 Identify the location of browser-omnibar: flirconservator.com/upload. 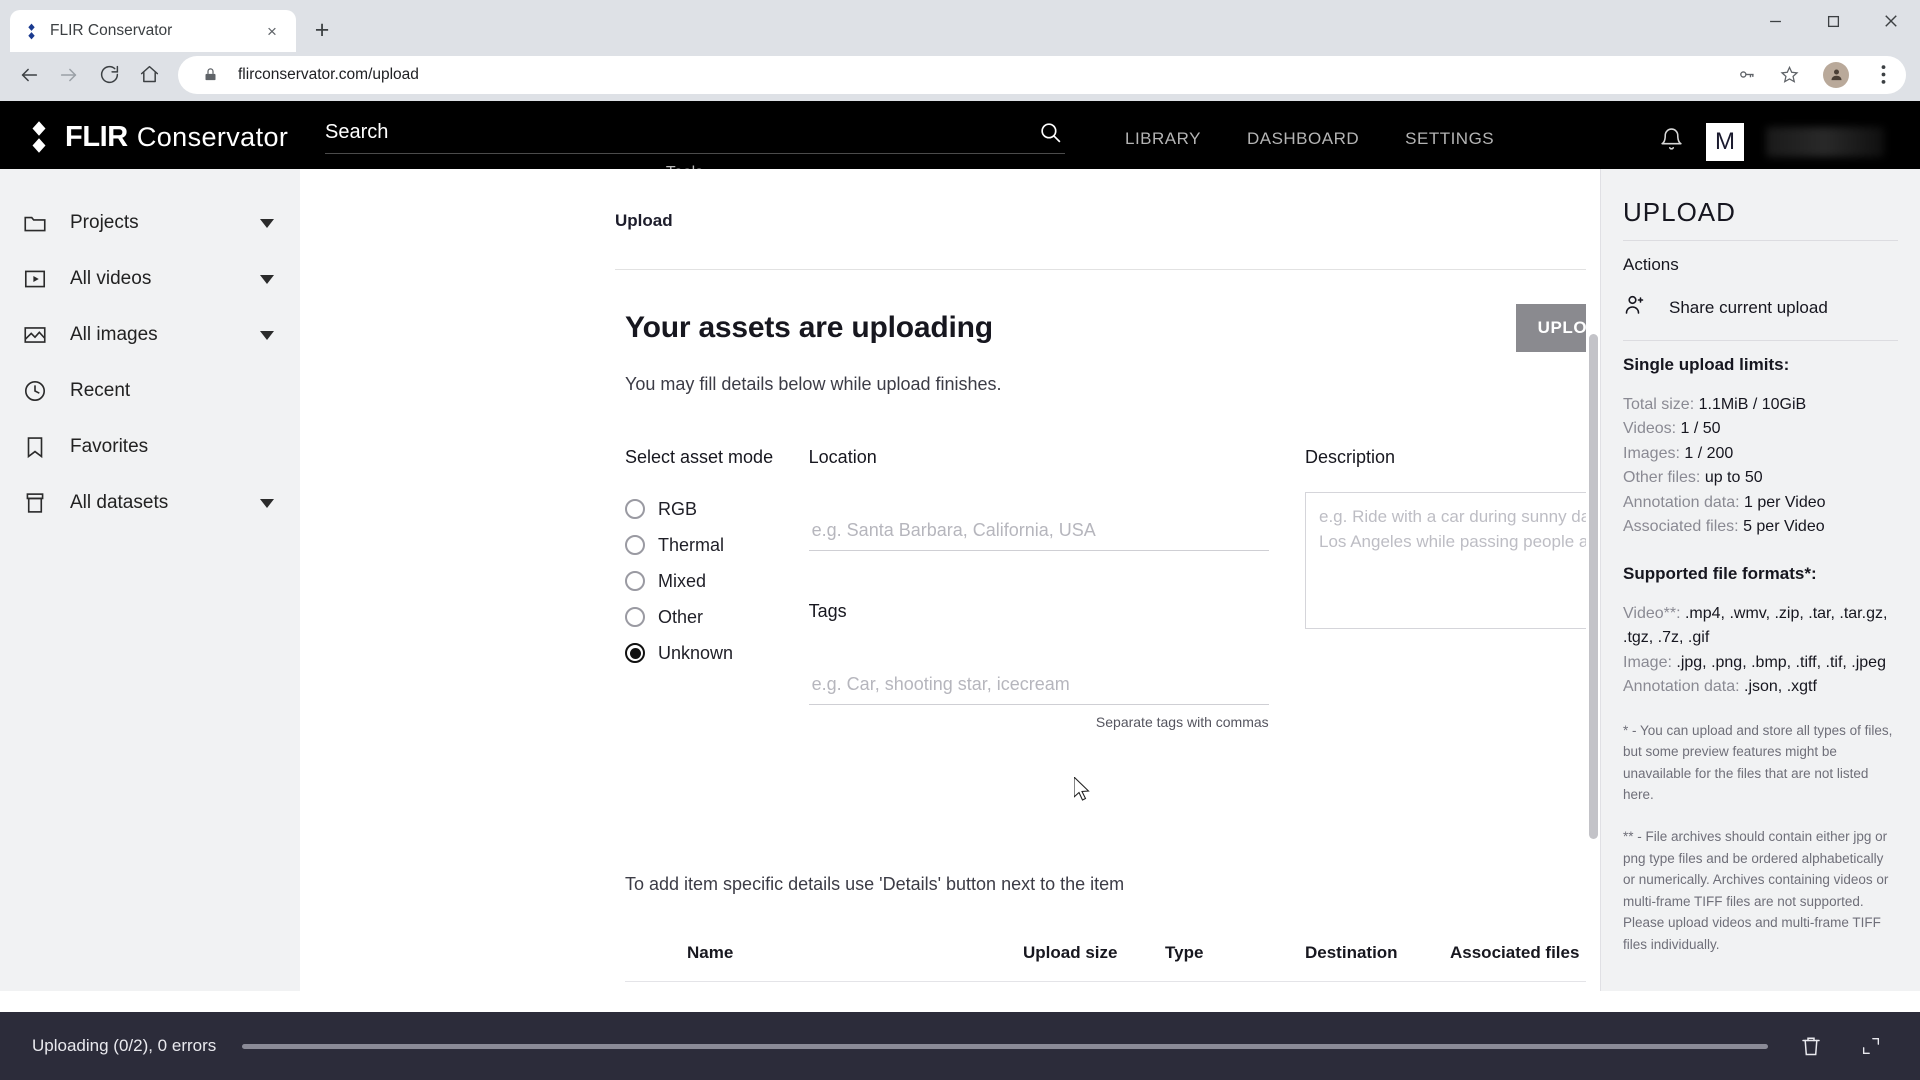
(960, 76).